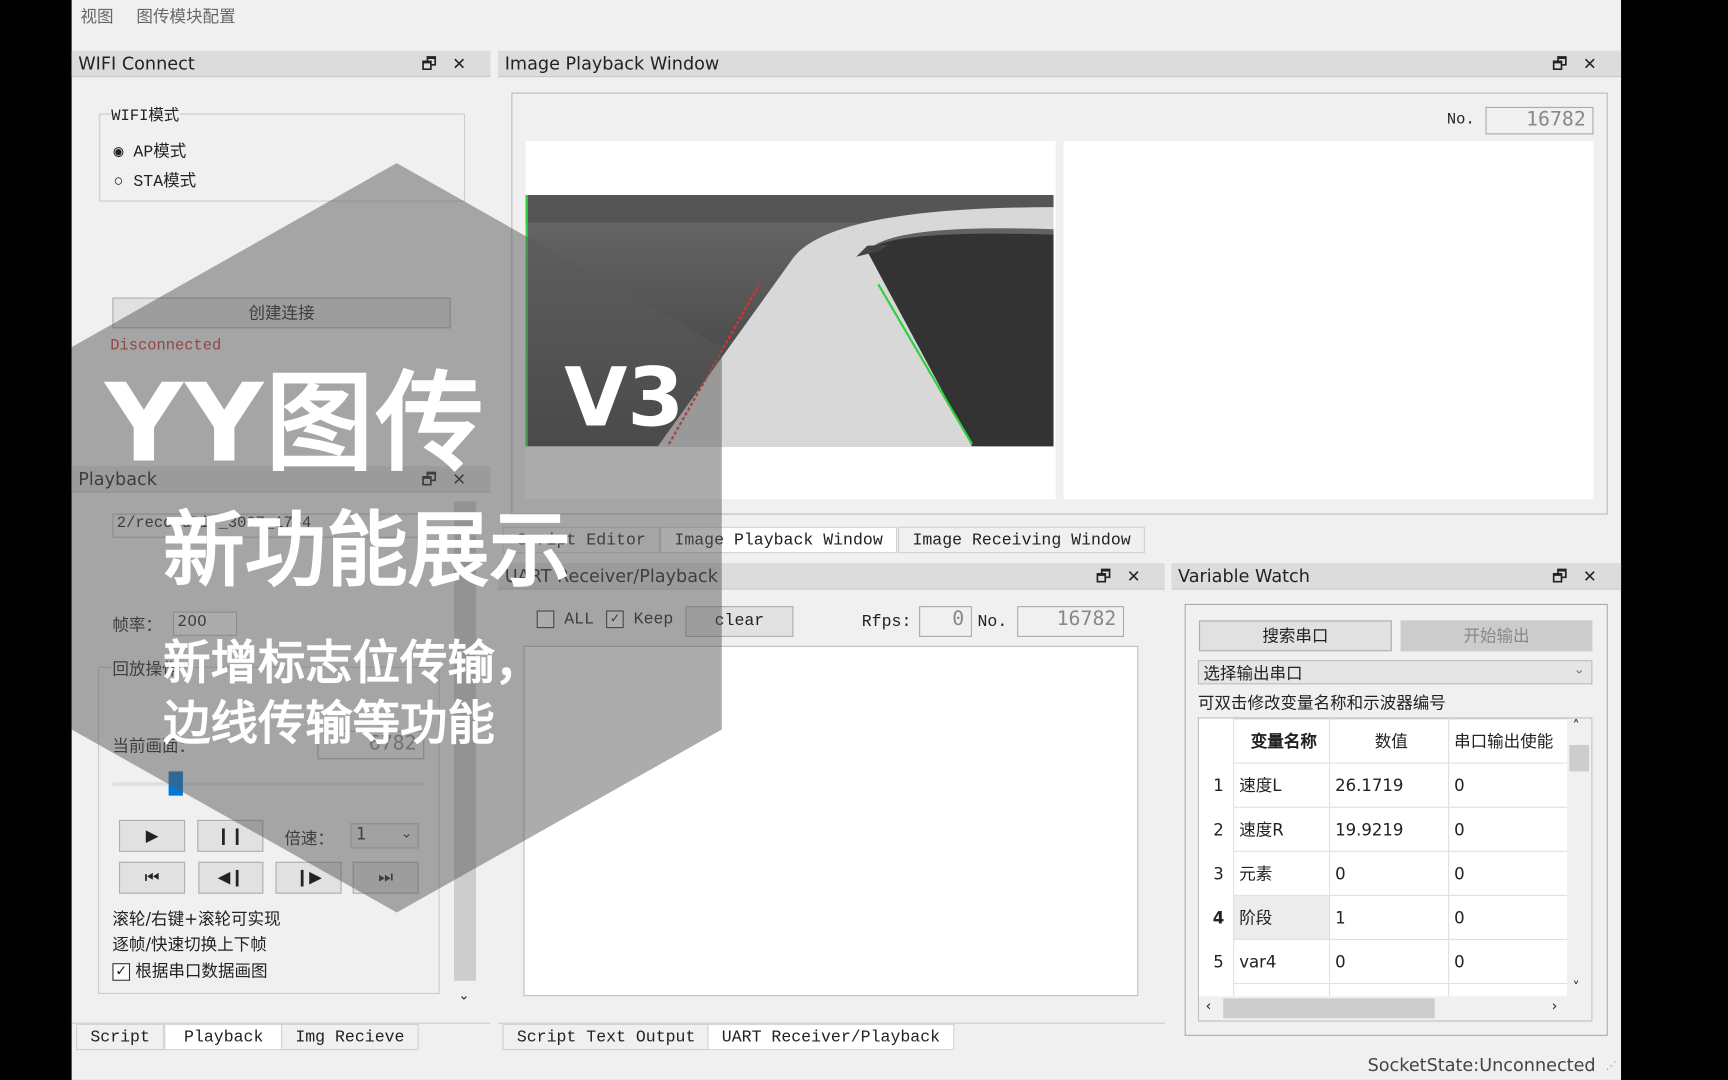  What do you see at coordinates (831, 821) in the screenshot?
I see `uart-output-area` at bounding box center [831, 821].